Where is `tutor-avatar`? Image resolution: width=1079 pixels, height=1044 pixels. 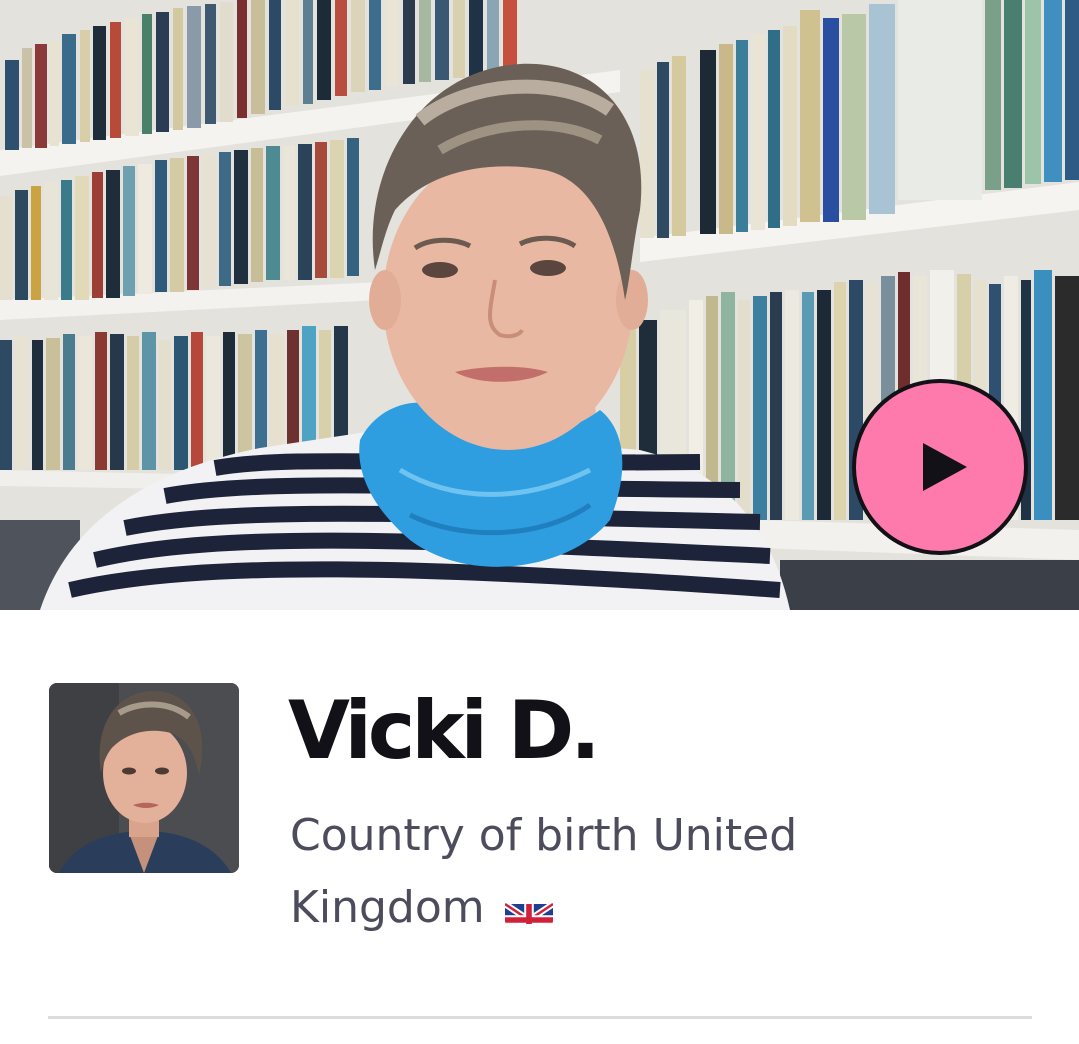 tutor-avatar is located at coordinates (144, 778).